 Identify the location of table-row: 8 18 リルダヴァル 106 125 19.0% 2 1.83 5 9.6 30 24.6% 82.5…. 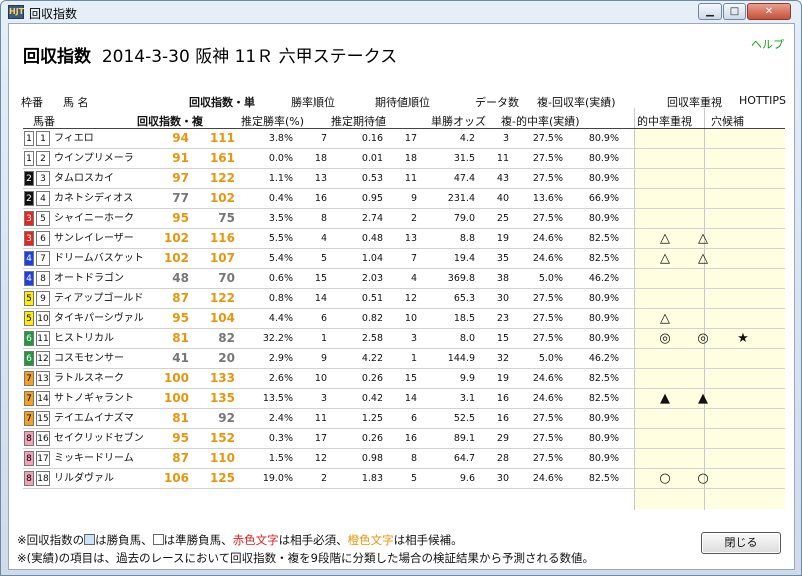
(404, 479).